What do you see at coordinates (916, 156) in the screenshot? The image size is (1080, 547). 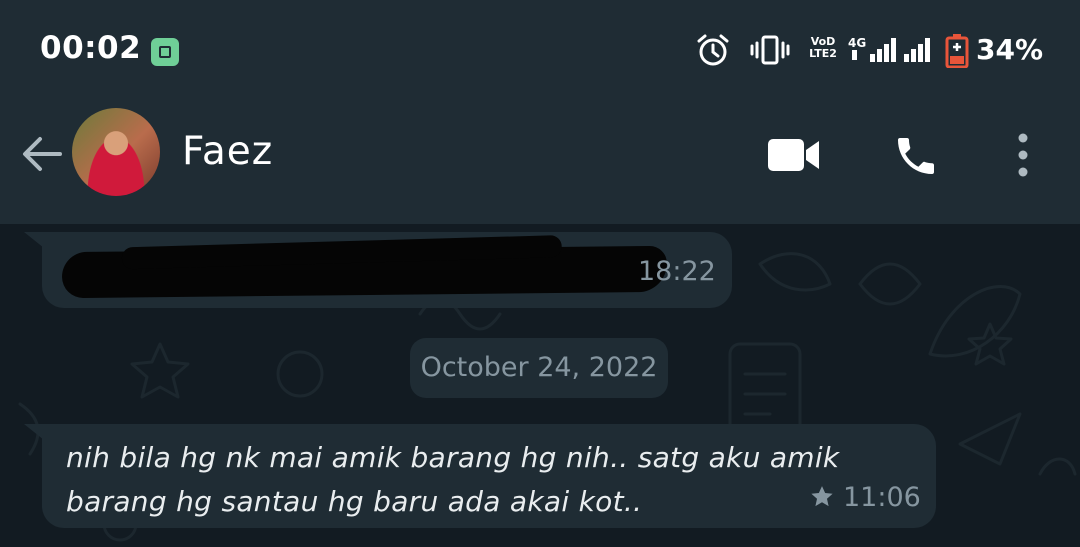 I see `voice-call-icon` at bounding box center [916, 156].